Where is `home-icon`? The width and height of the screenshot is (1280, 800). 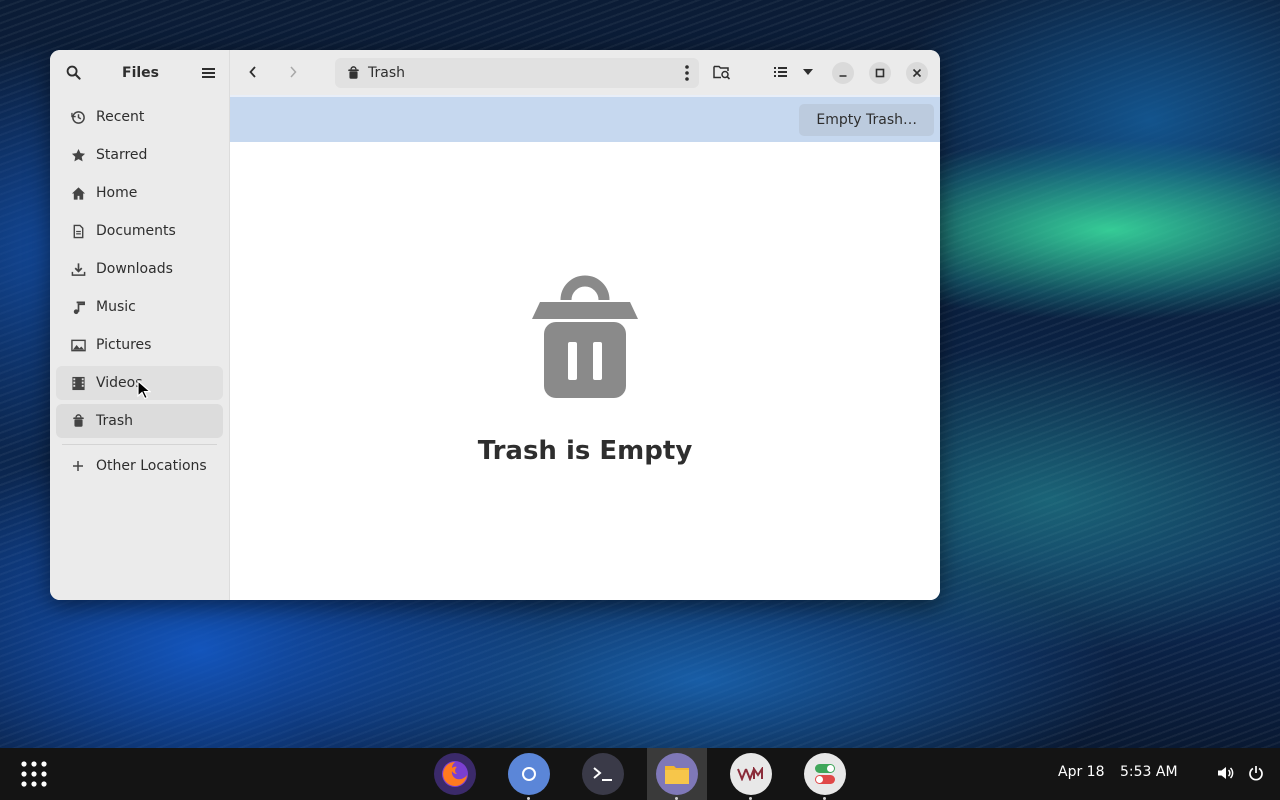
home-icon is located at coordinates (78, 193).